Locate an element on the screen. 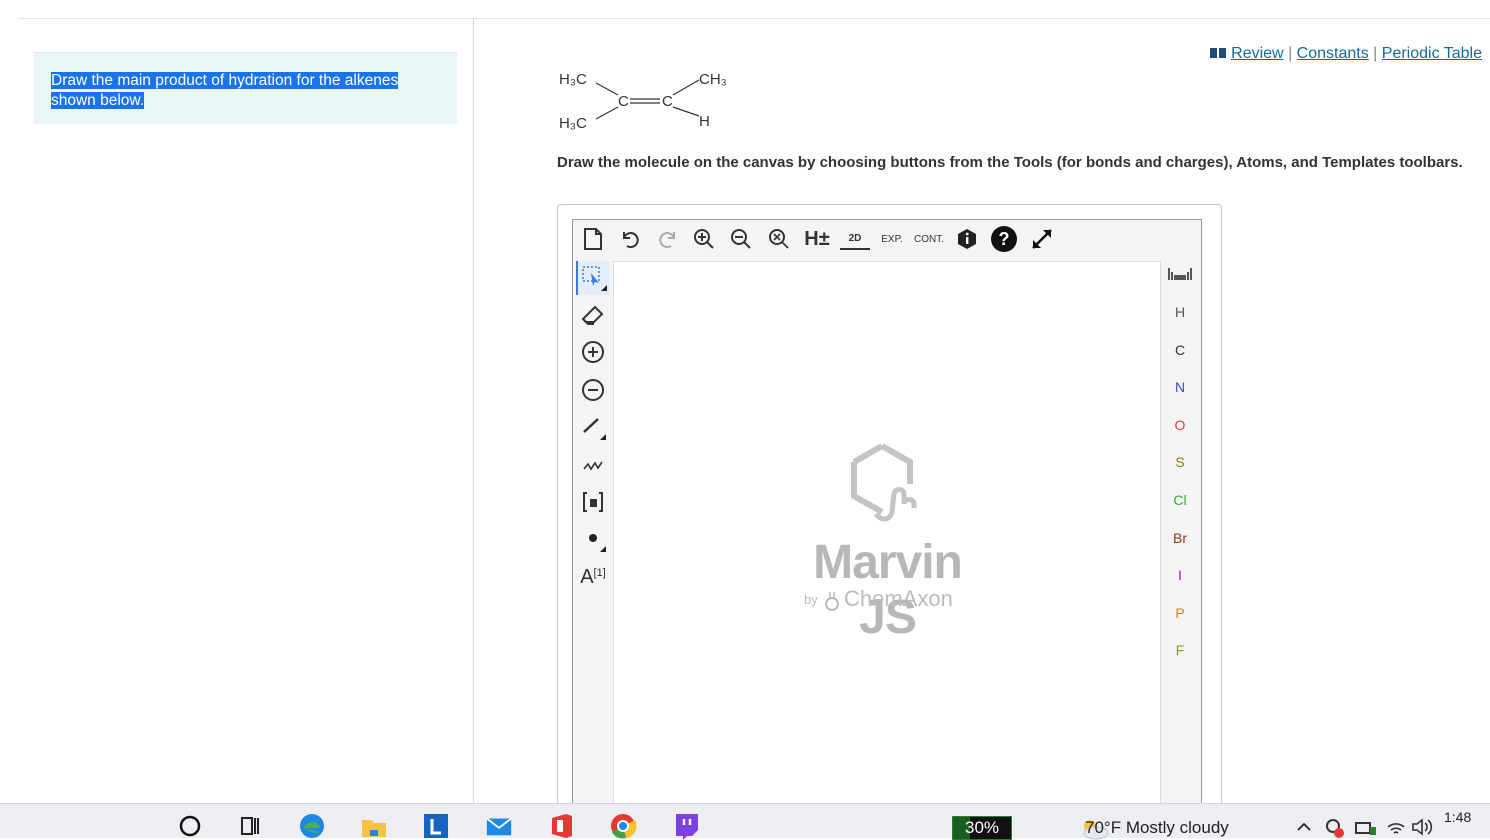 The height and width of the screenshot is (840, 1490). alkene-structure: H₃C CH₃ H₃C H C C is located at coordinates (643, 101).